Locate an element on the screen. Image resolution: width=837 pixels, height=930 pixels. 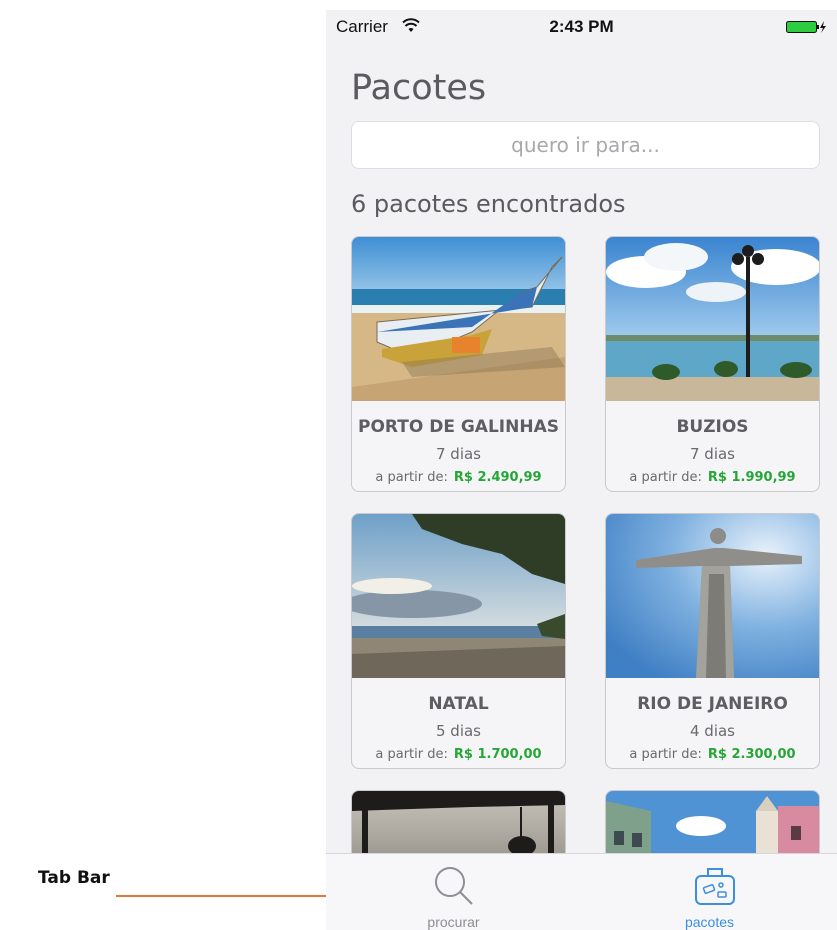
package-price-row: a partir de: R$ 2.490,99 is located at coordinates (458, 477).